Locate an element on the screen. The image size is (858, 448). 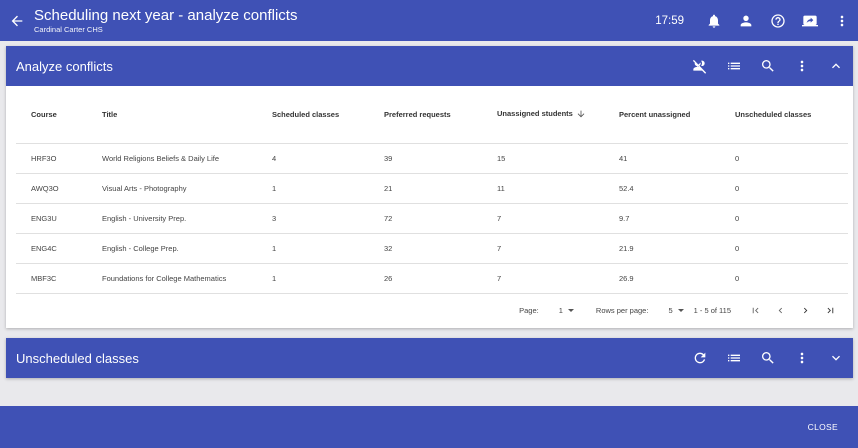
next-page-button is located at coordinates (805, 310).